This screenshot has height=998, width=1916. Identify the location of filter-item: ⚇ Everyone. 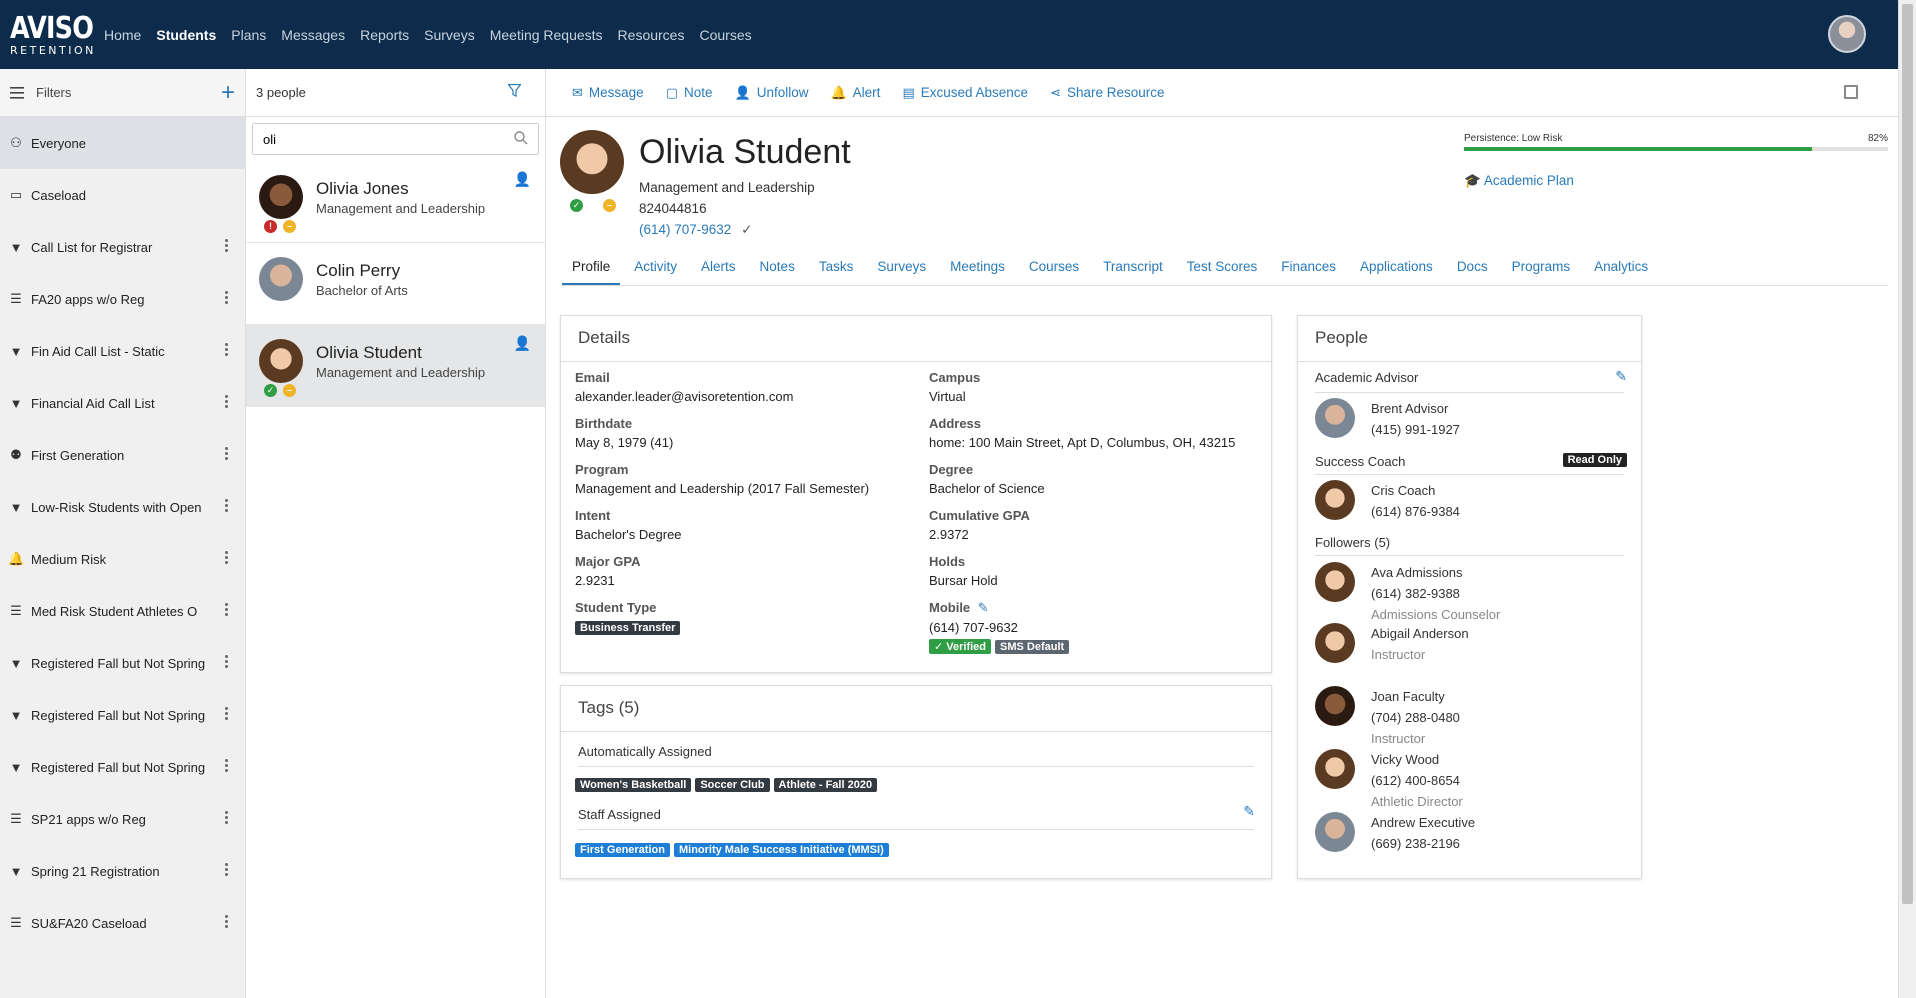
(122, 143).